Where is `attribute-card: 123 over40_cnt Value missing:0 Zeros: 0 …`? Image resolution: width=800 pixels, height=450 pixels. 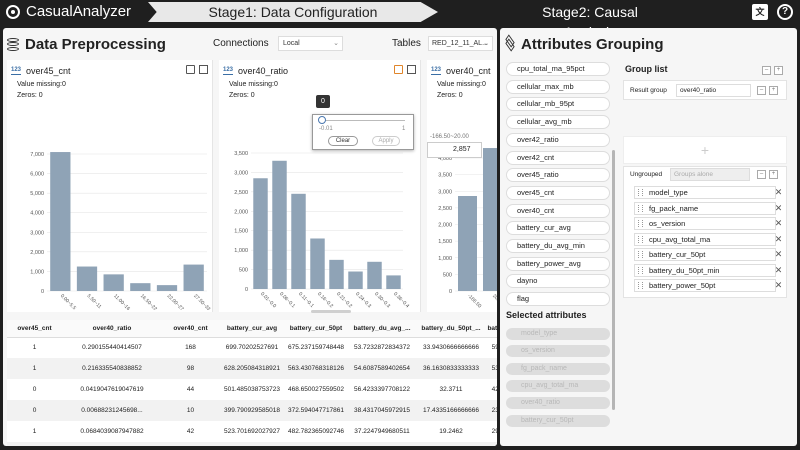
attribute-card: 123 over40_cnt Value missing:0 Zeros: 0 … is located at coordinates (462, 186).